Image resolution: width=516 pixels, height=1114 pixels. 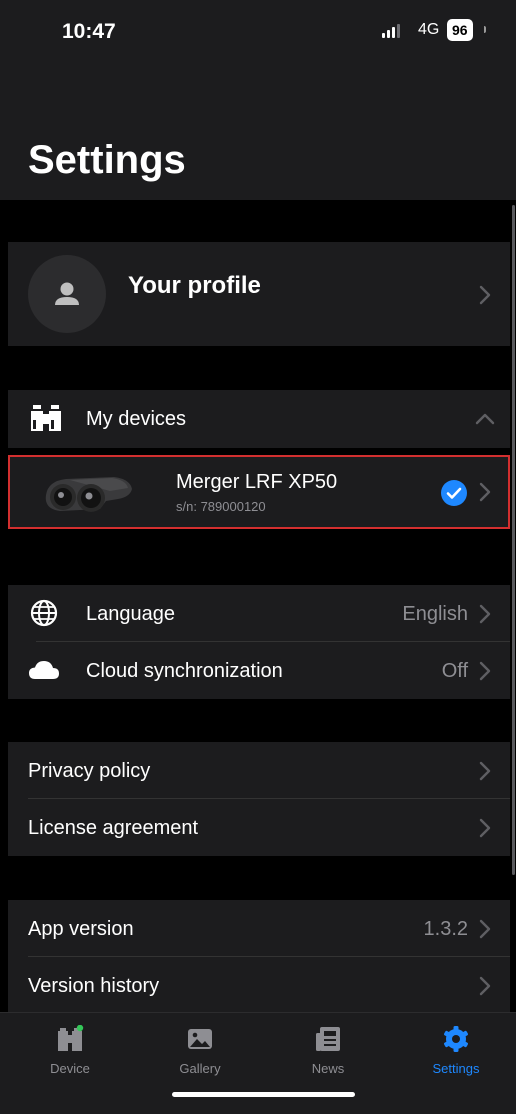 What do you see at coordinates (259, 419) in the screenshot?
I see `my-devices-header: My devices` at bounding box center [259, 419].